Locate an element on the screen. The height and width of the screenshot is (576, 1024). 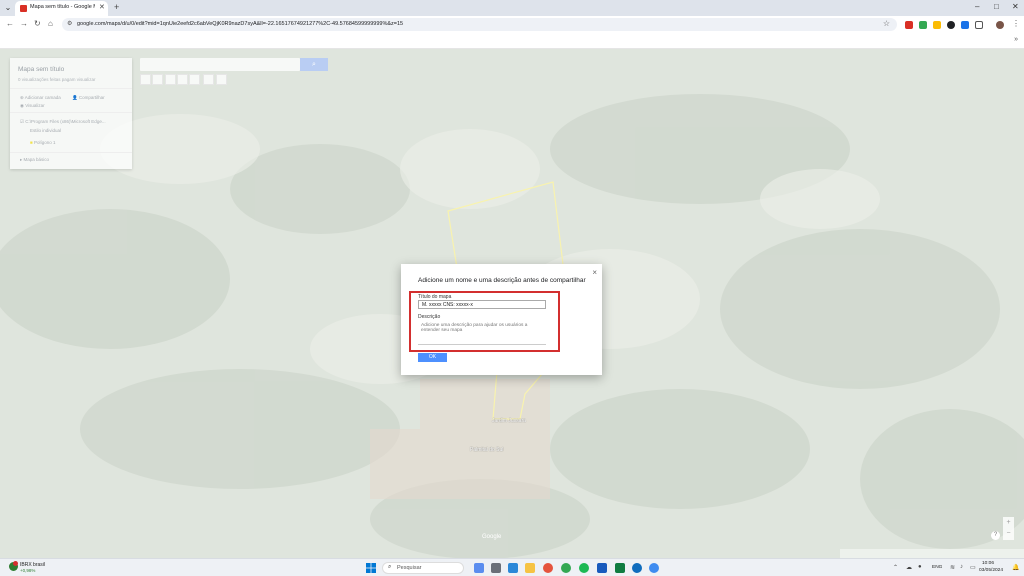
map-name: Mapa sem título is located at coordinates (41, 69).